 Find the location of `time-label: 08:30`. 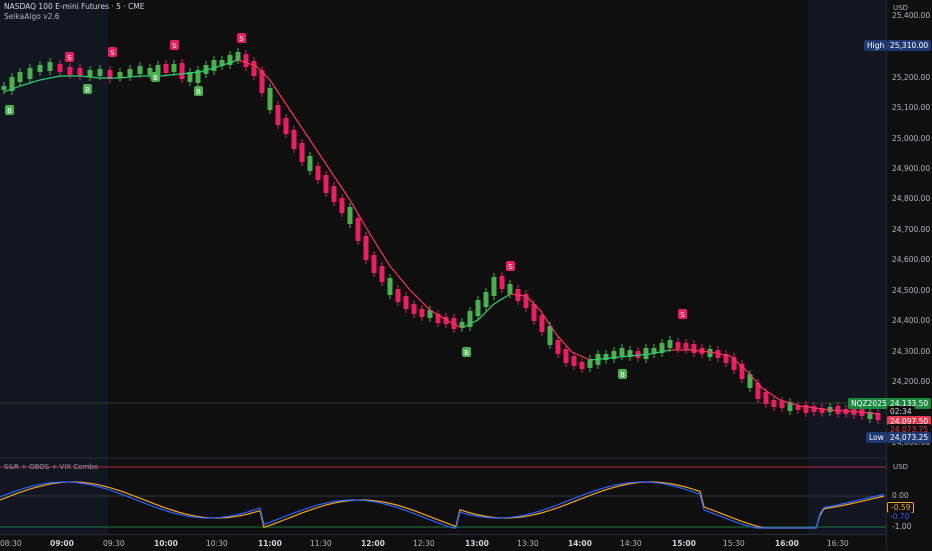

time-label: 08:30 is located at coordinates (11, 543).